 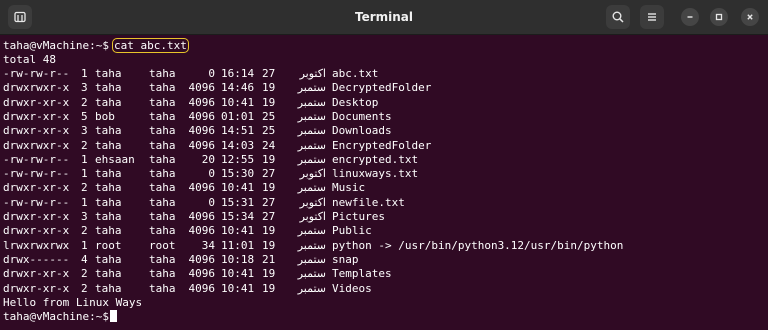 What do you see at coordinates (652, 17) in the screenshot?
I see `menu-button` at bounding box center [652, 17].